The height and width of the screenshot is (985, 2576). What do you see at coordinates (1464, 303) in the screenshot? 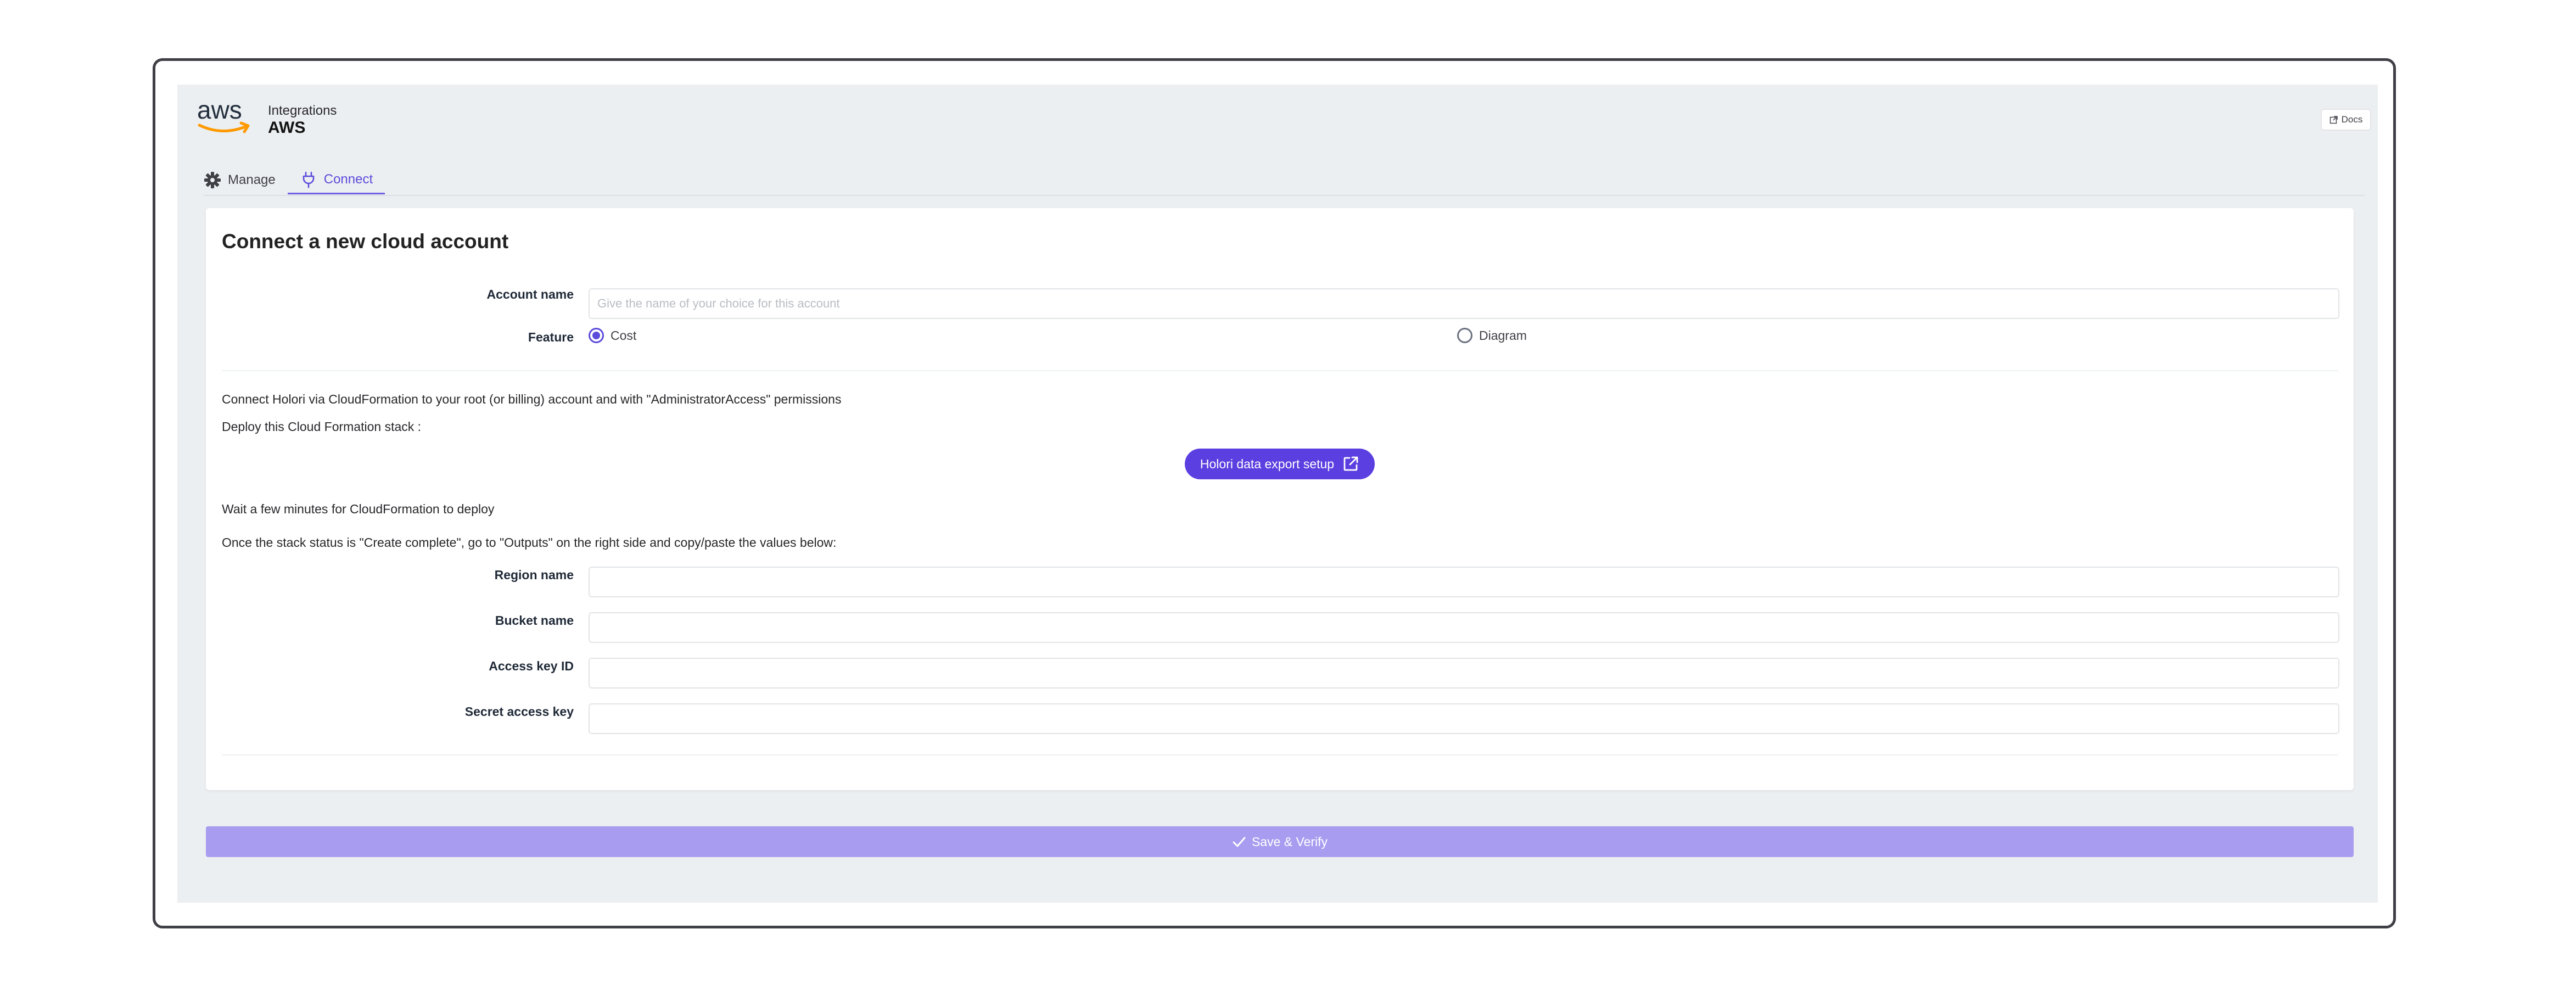
I see `account-name-input` at bounding box center [1464, 303].